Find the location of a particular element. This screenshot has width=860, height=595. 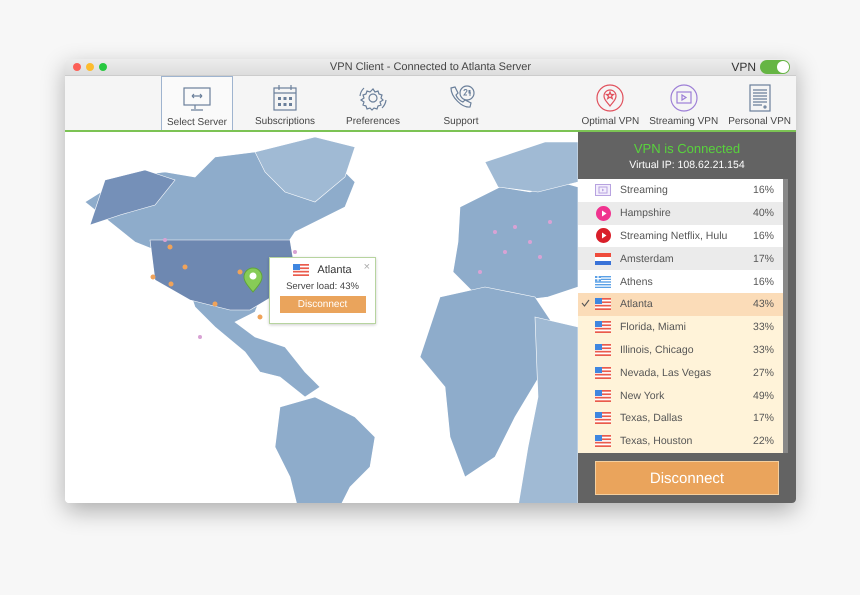

check-icon is located at coordinates (585, 302).